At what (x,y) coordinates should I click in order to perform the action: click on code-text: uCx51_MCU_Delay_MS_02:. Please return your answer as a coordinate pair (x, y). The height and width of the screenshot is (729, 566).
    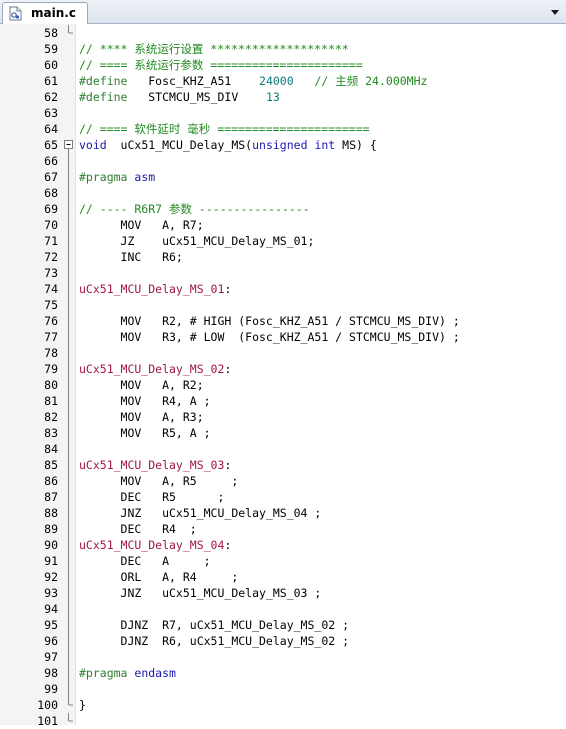
    Looking at the image, I should click on (155, 369).